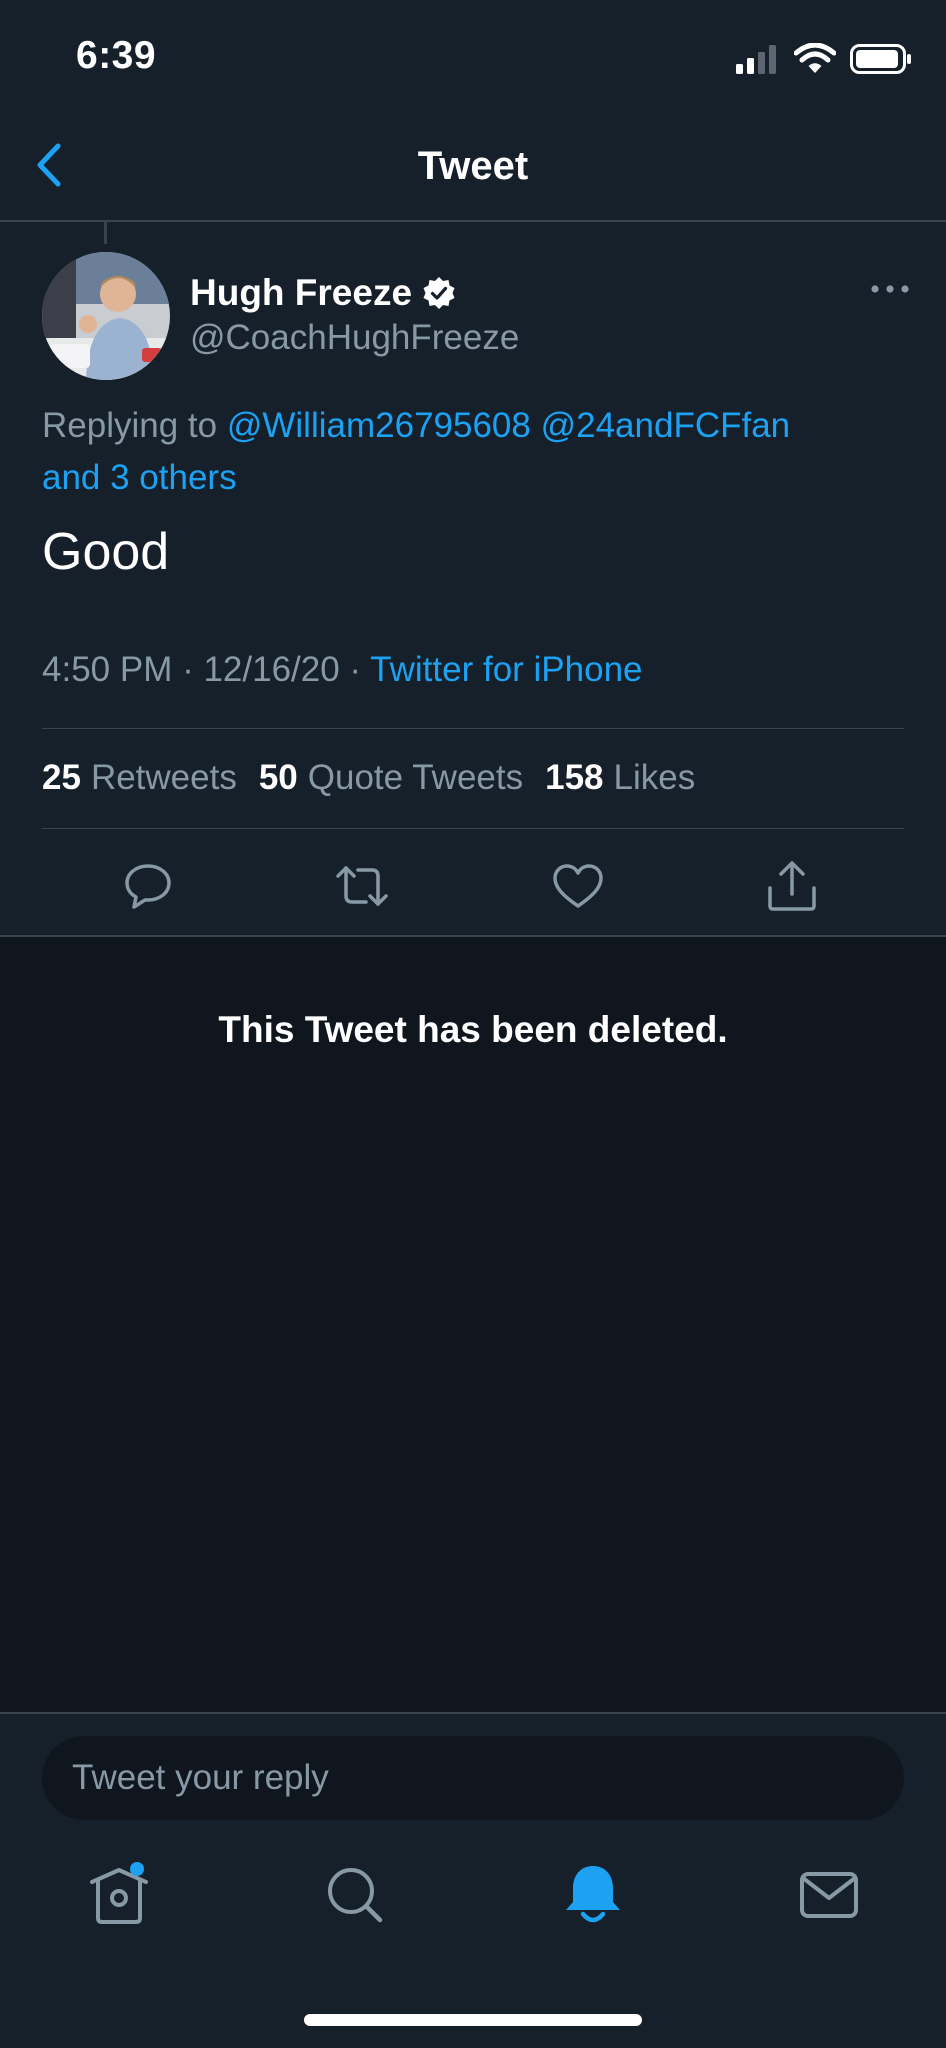 This screenshot has width=946, height=2048. I want to click on wifi-icon, so click(815, 58).